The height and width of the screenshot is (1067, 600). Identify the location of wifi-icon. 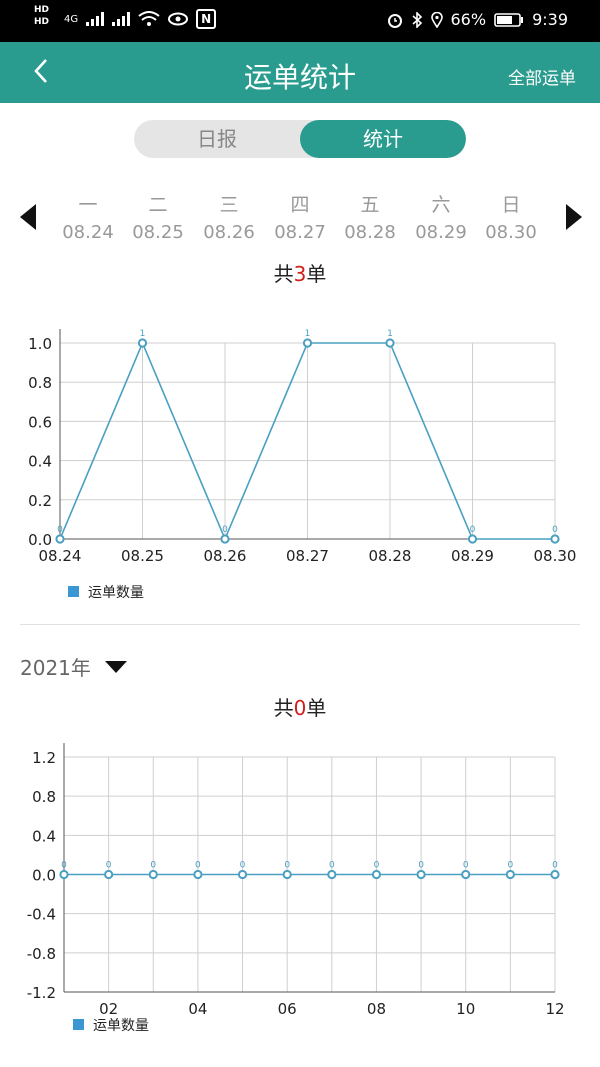
(149, 18).